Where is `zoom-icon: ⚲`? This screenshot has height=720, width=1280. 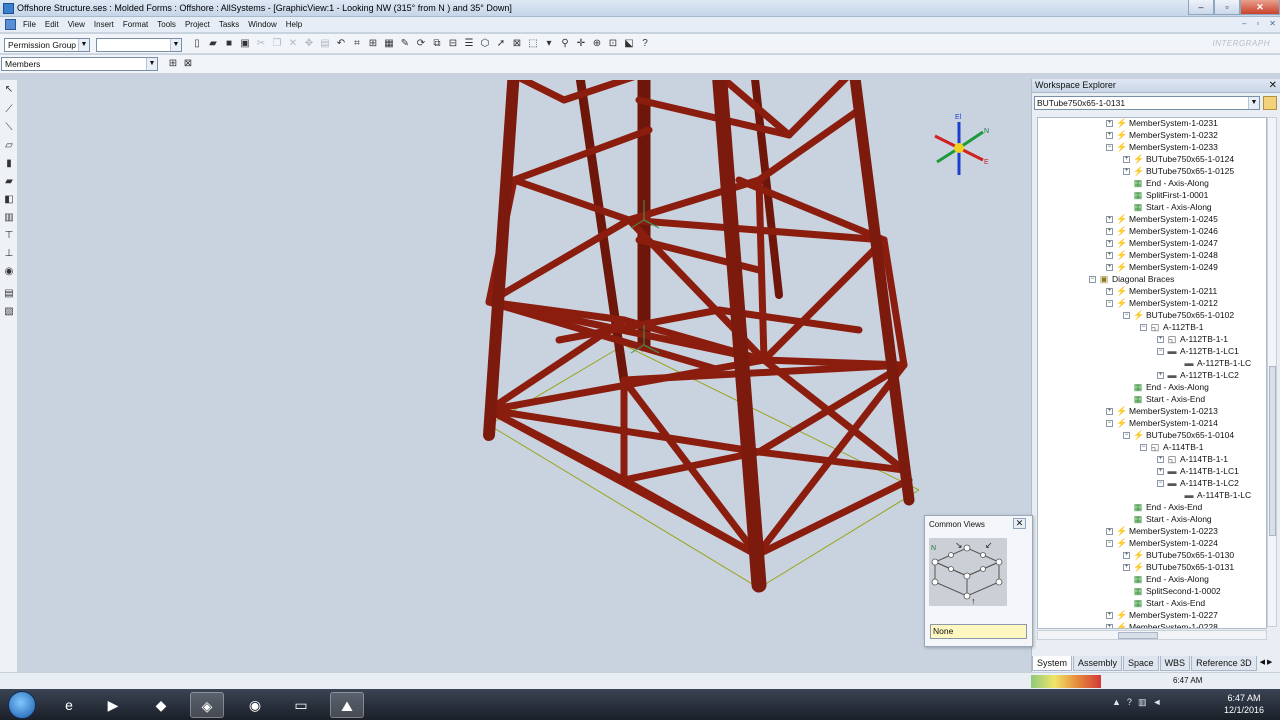 zoom-icon: ⚲ is located at coordinates (565, 44).